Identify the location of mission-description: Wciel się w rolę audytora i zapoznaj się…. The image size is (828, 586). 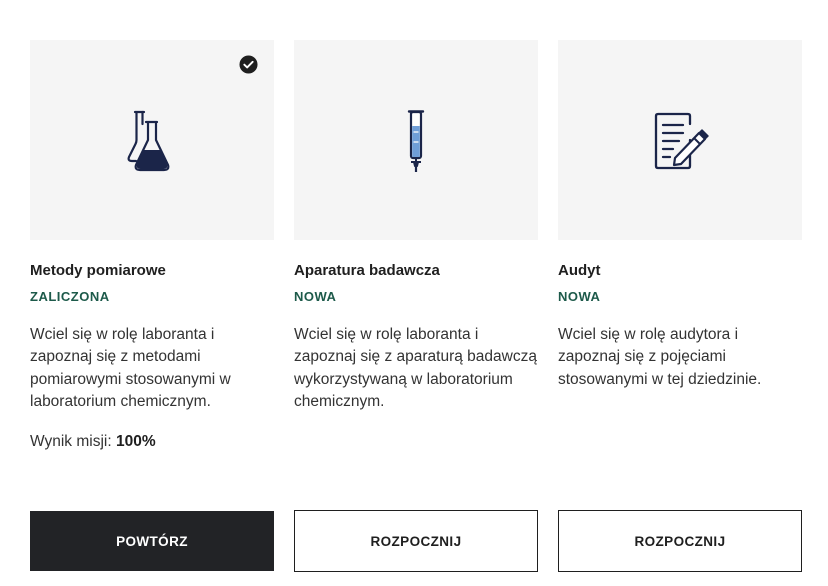
(660, 357).